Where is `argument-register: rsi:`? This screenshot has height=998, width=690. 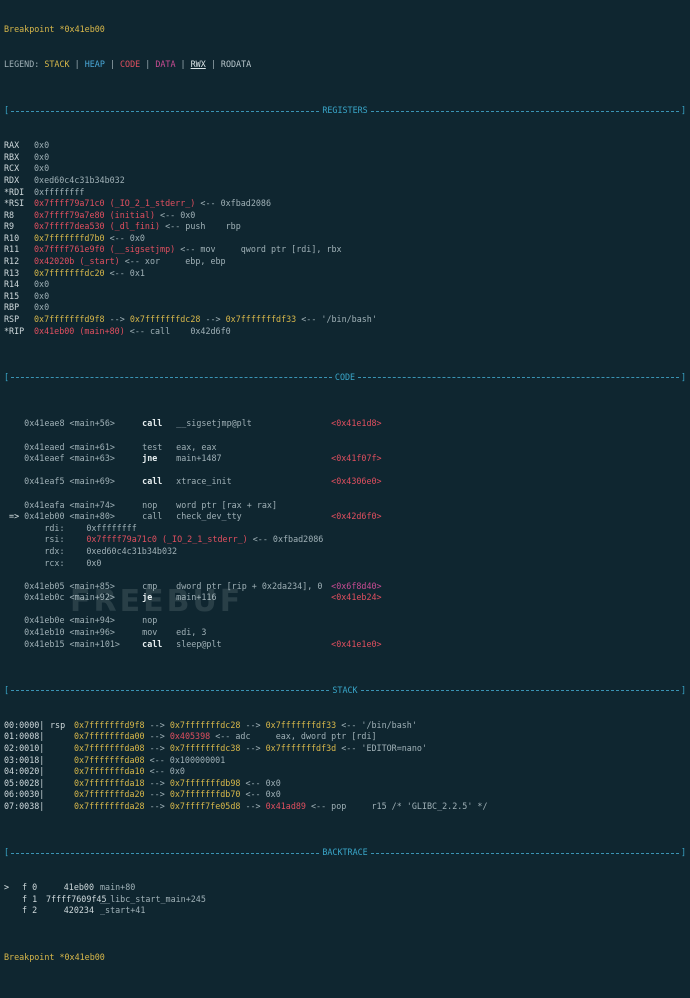
argument-register: rsi: is located at coordinates (54, 539).